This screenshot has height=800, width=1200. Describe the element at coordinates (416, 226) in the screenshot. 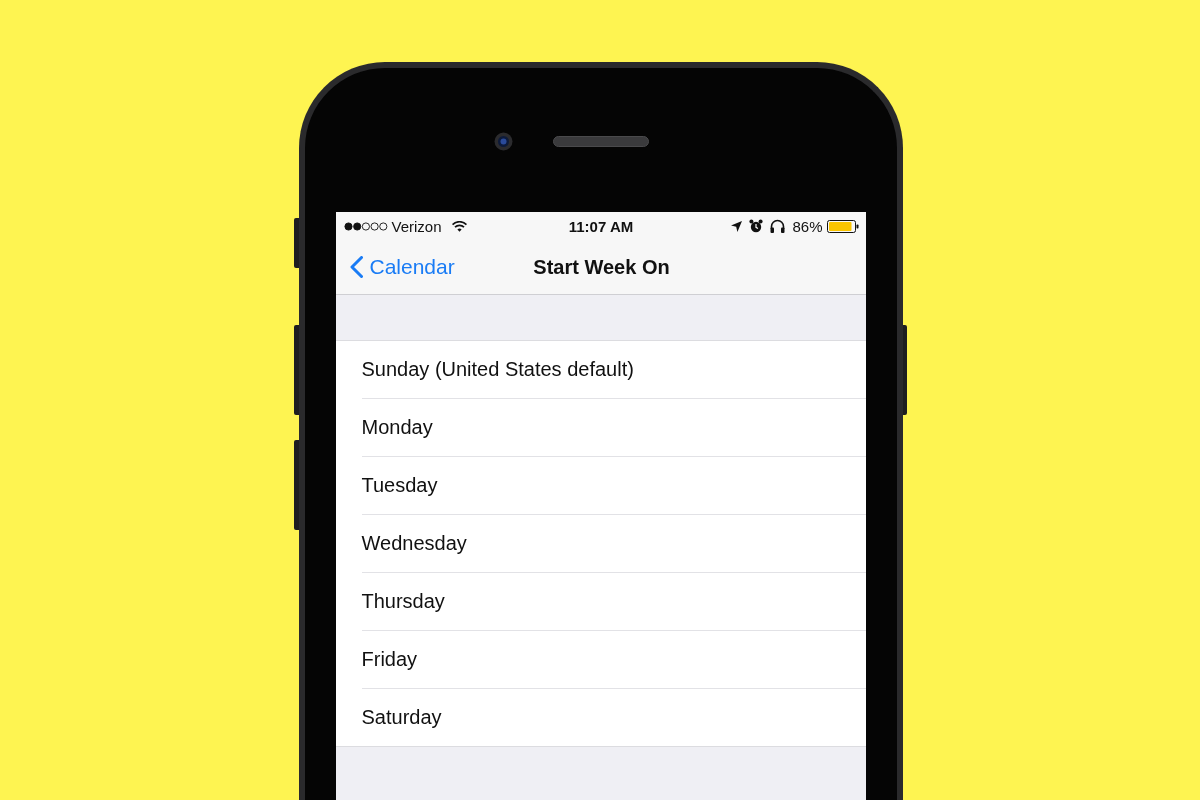

I see `carrier-name: Verizon` at that location.